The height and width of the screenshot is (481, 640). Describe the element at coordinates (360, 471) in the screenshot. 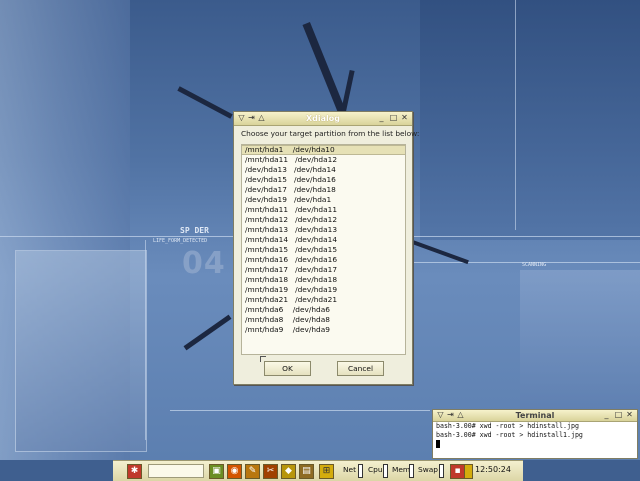

I see `net-meter` at that location.